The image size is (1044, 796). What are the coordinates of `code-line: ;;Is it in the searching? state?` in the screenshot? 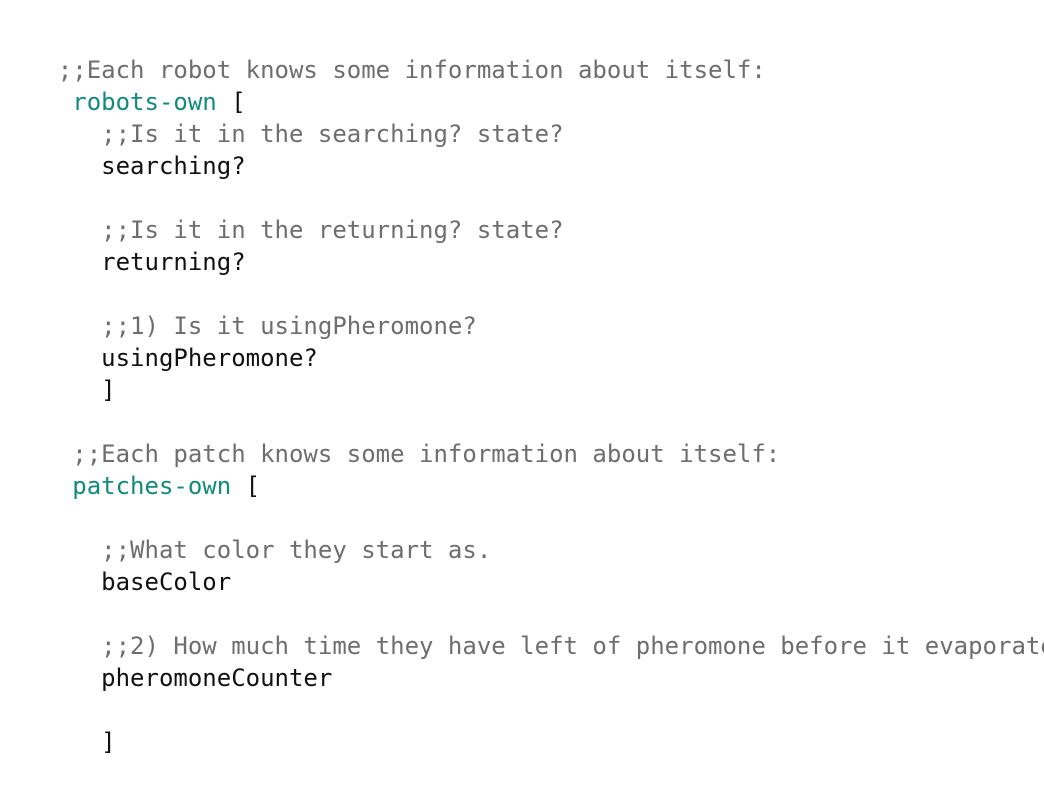 It's located at (281, 117).